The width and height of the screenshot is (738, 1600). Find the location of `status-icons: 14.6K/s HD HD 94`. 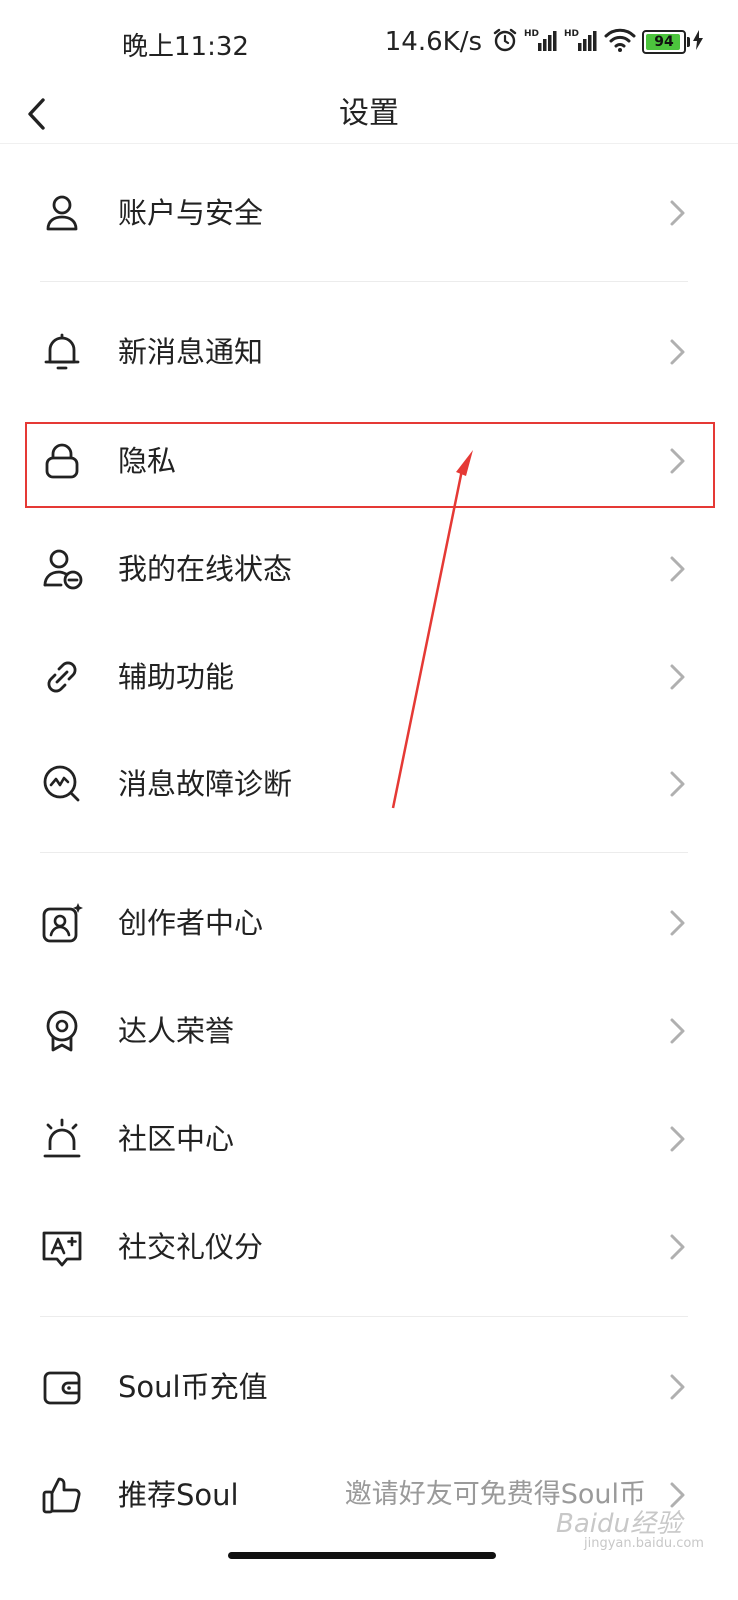

status-icons: 14.6K/s HD HD 94 is located at coordinates (544, 42).